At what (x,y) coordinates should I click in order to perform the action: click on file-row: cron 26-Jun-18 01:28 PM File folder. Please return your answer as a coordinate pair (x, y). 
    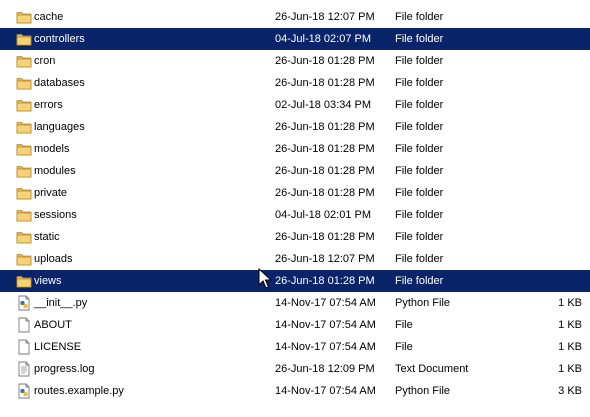
    Looking at the image, I should click on (295, 61).